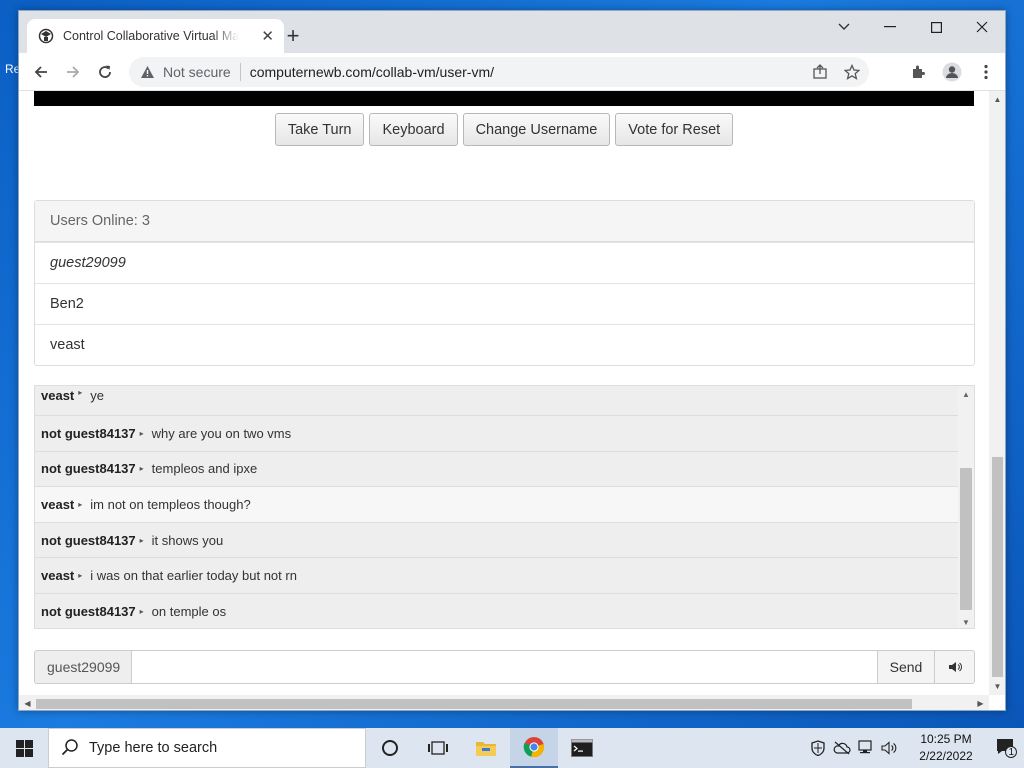  I want to click on taskbar-search-box: Type here to search, so click(207, 748).